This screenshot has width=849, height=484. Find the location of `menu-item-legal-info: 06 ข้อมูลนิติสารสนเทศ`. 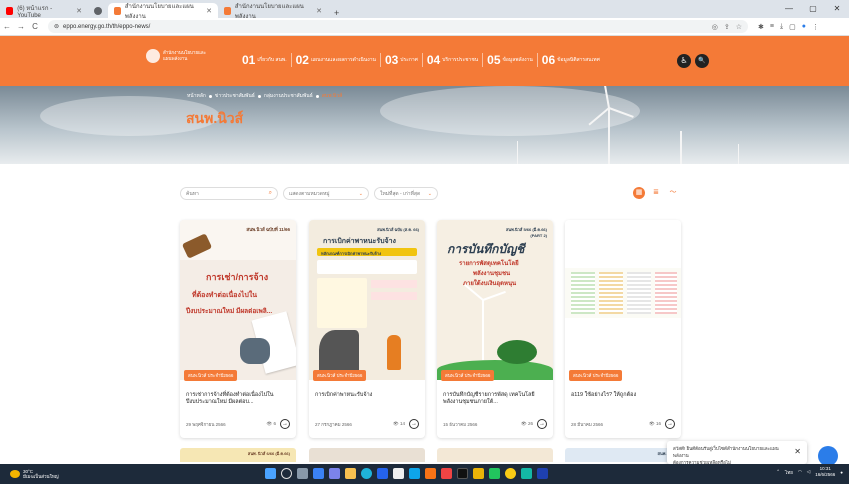

menu-item-legal-info: 06 ข้อมูลนิติสารสนเทศ is located at coordinates (573, 60).